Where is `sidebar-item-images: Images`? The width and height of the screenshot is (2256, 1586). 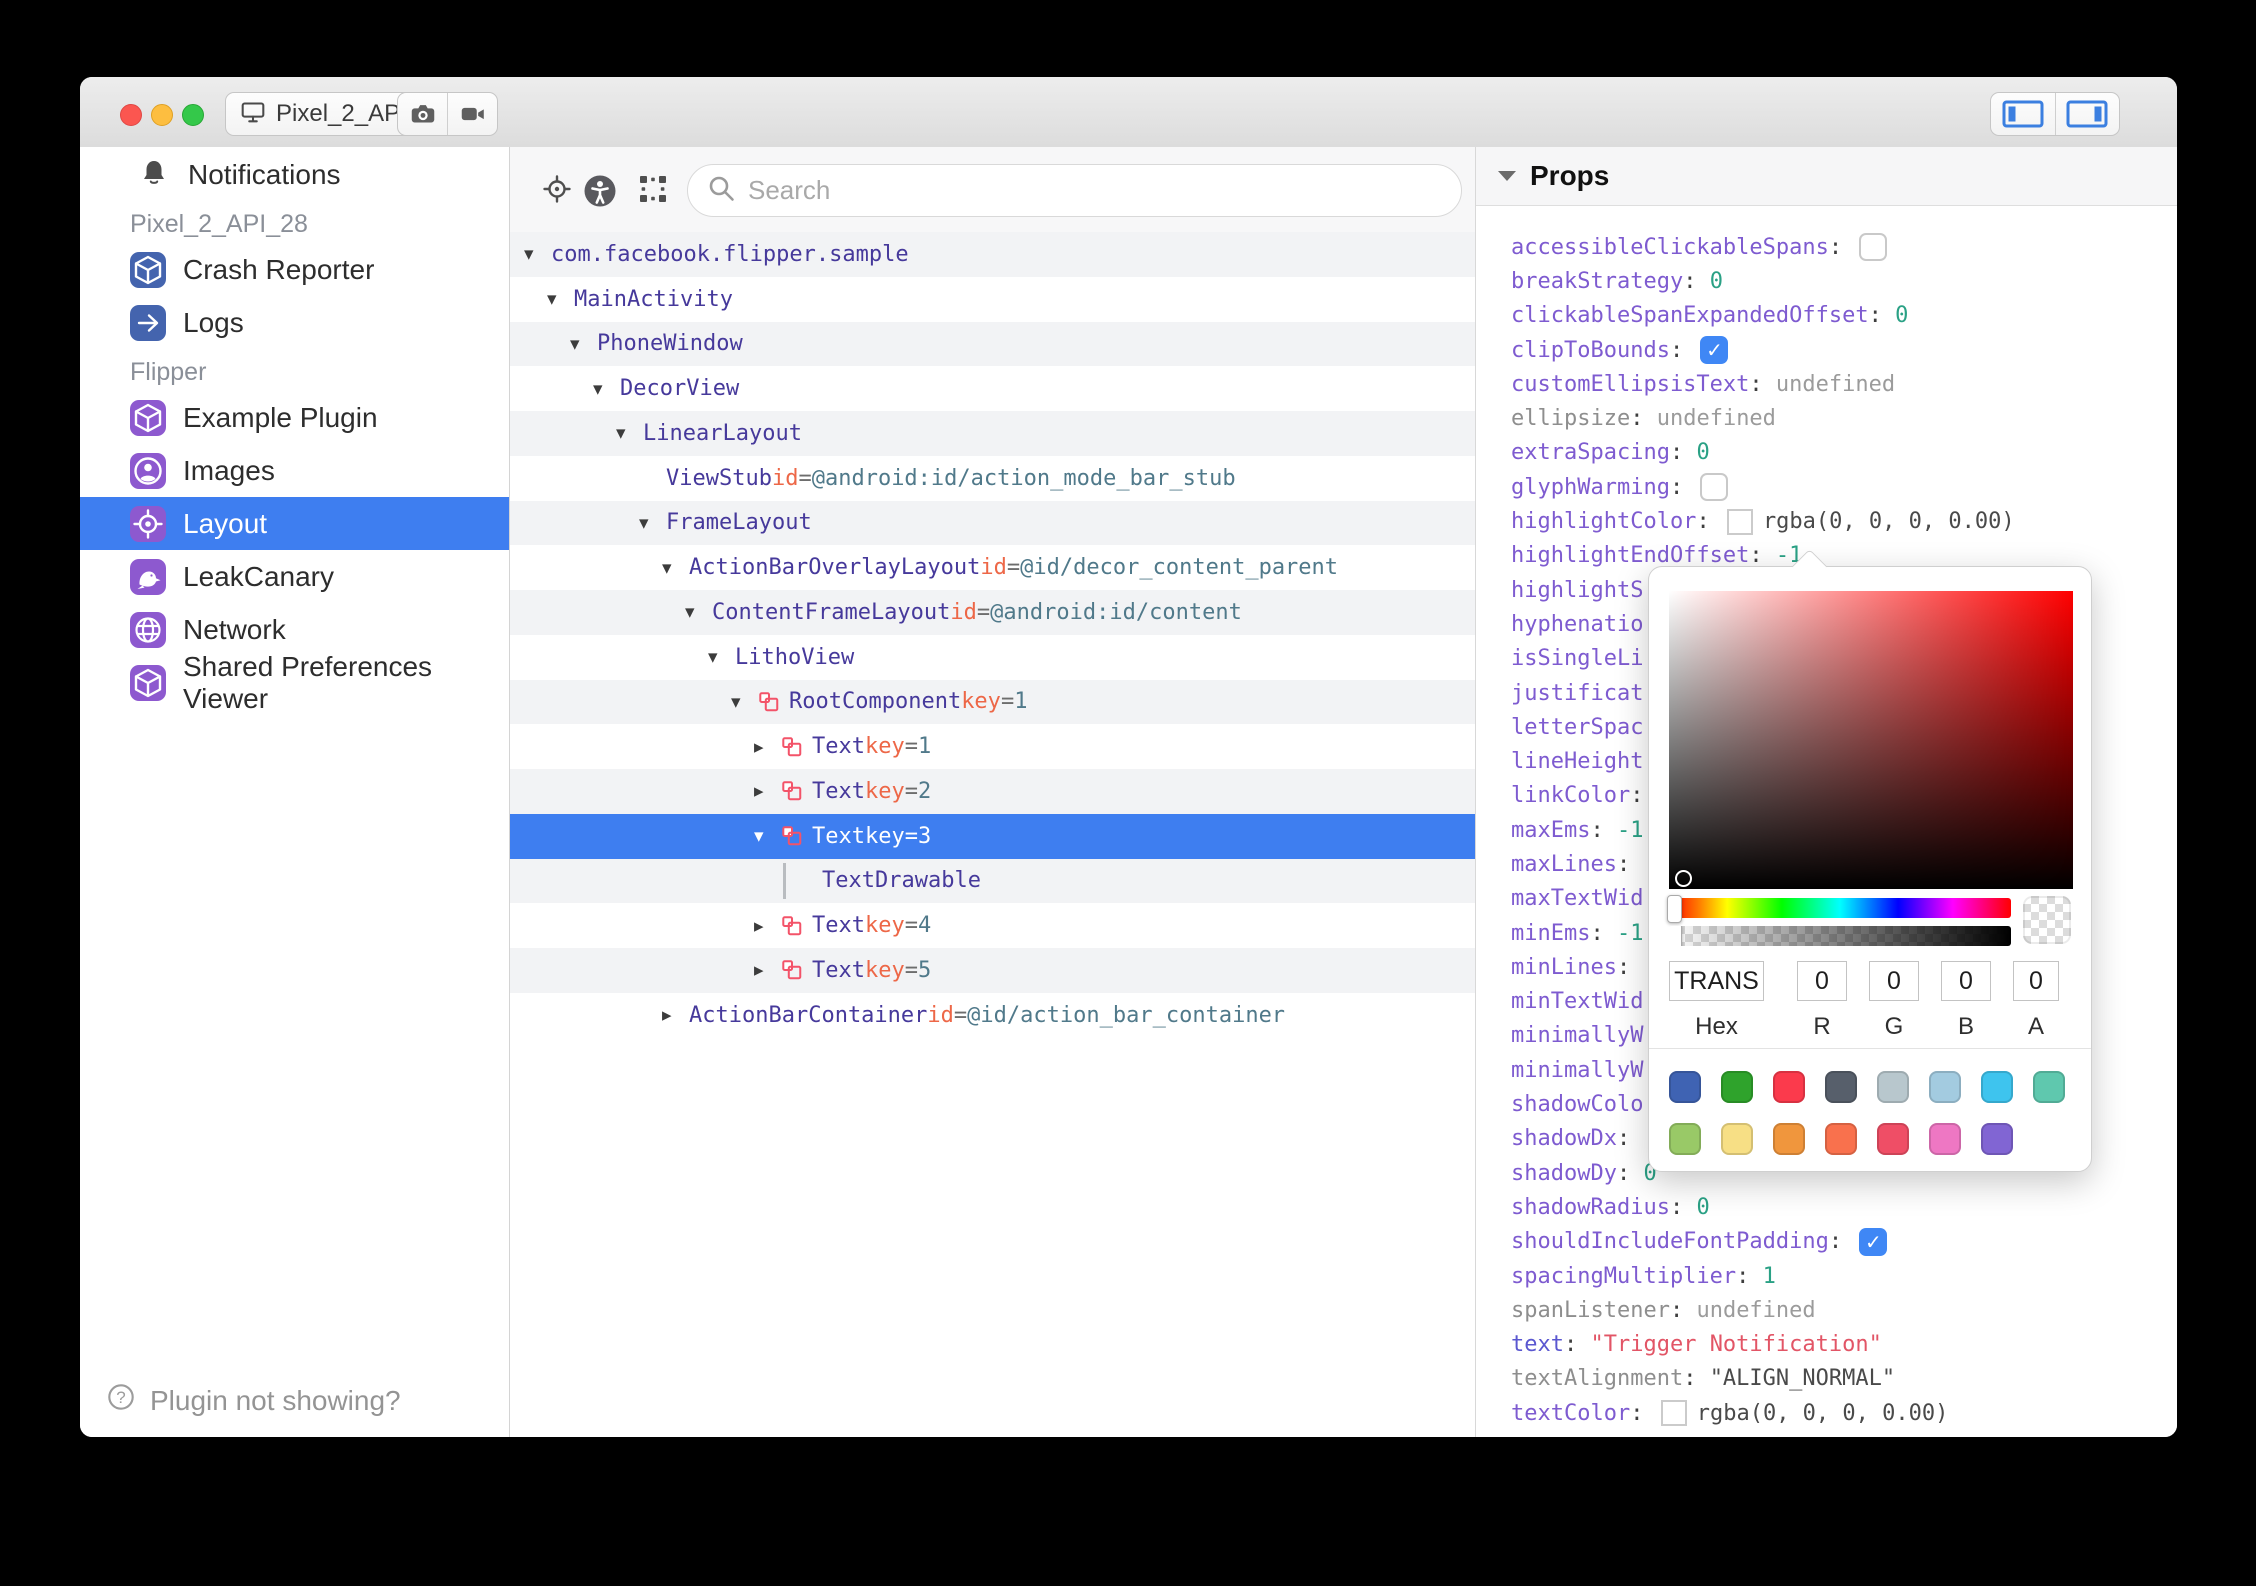 sidebar-item-images: Images is located at coordinates (294, 470).